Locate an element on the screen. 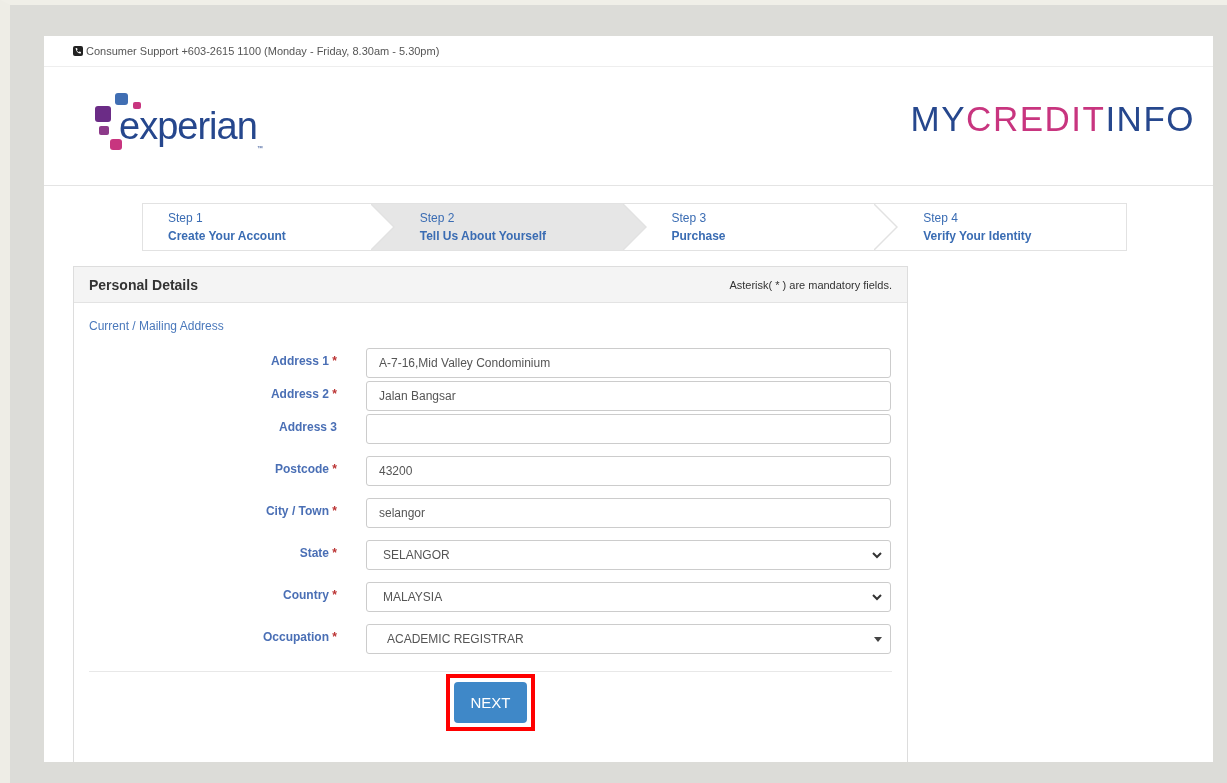  input-field: Jalan Bangsar is located at coordinates (628, 396).